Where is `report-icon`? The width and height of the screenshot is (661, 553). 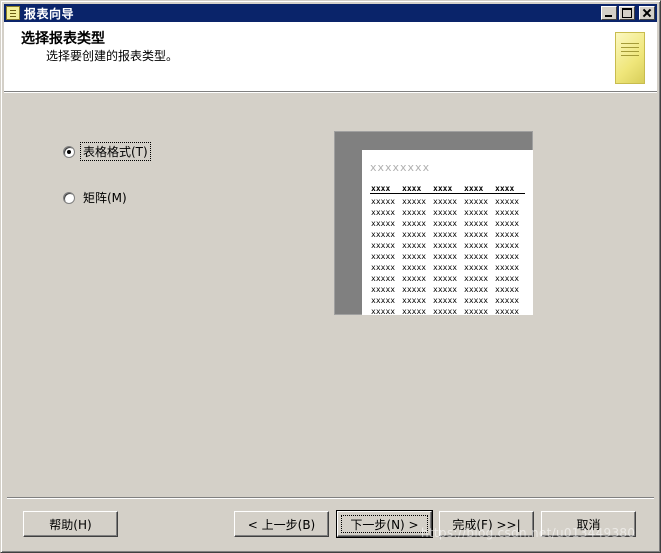 report-icon is located at coordinates (13, 13).